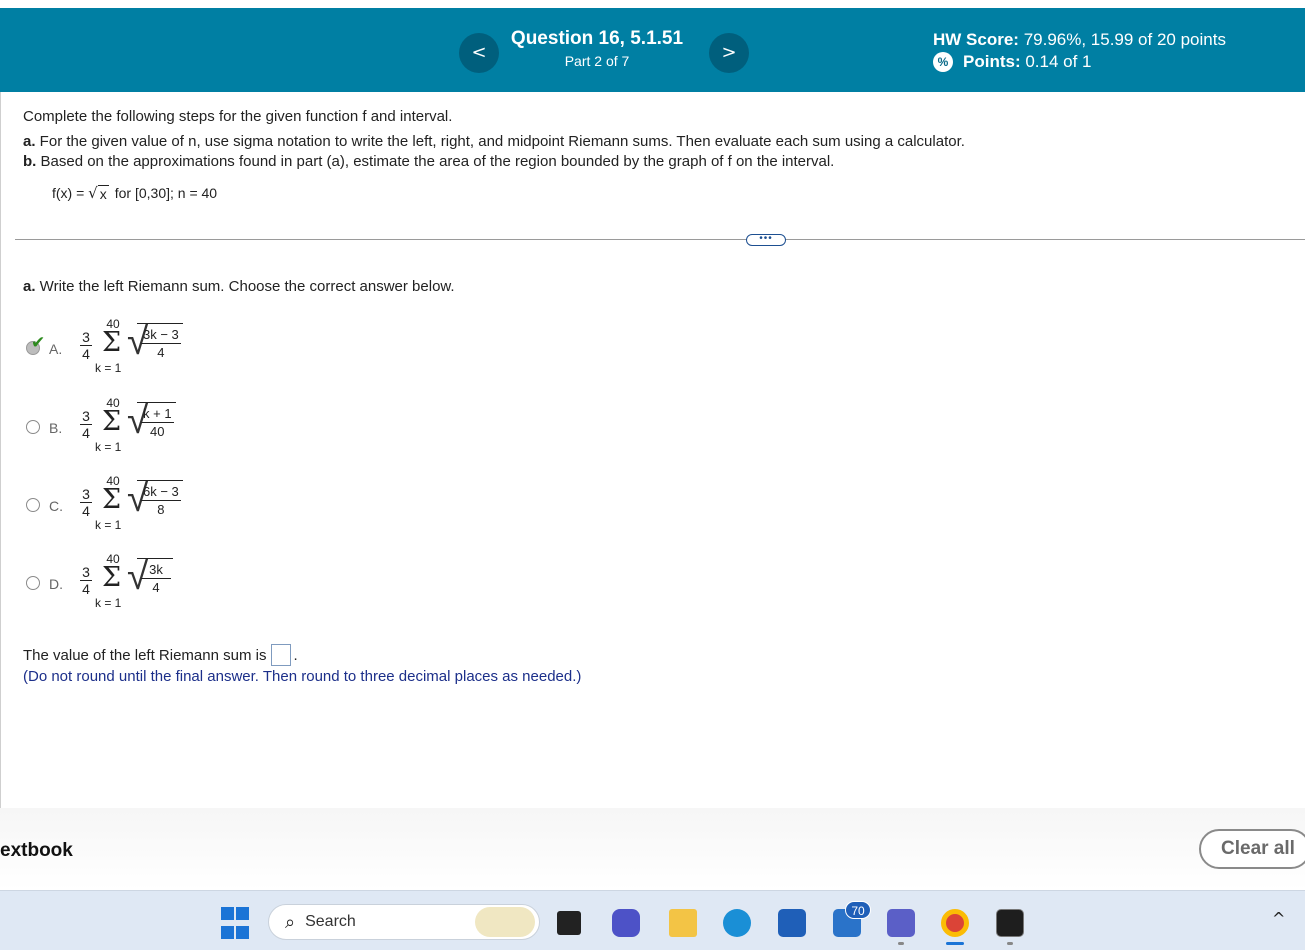 Image resolution: width=1305 pixels, height=950 pixels. I want to click on search-label: Search, so click(330, 921).